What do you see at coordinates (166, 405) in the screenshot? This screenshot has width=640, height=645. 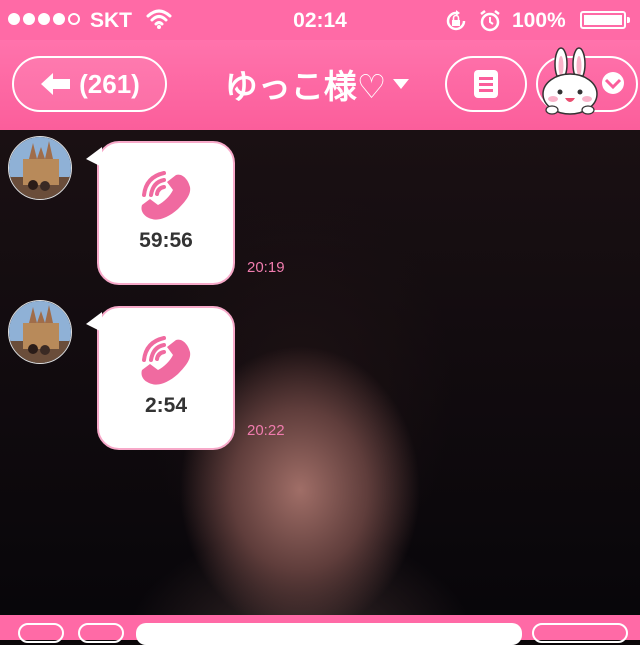 I see `call-duration: 2:54` at bounding box center [166, 405].